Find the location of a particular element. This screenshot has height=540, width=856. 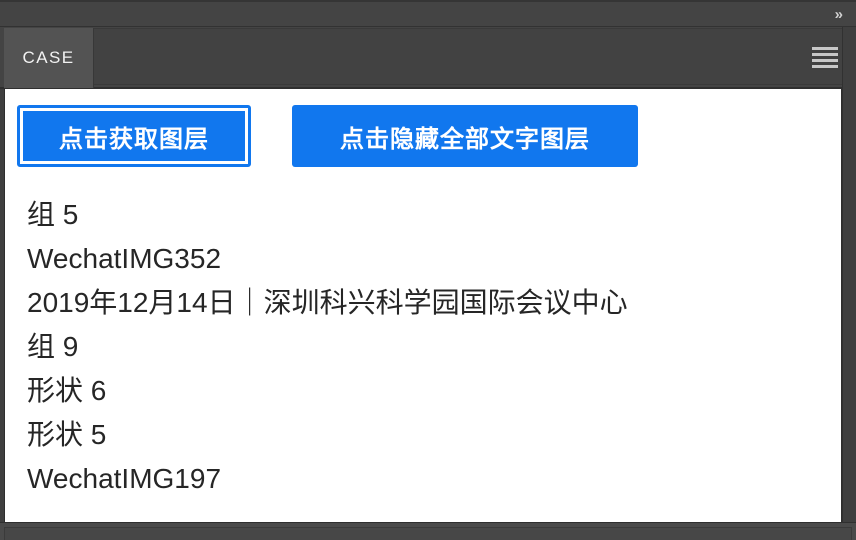

panel-right-gutter is located at coordinates (849, 274).